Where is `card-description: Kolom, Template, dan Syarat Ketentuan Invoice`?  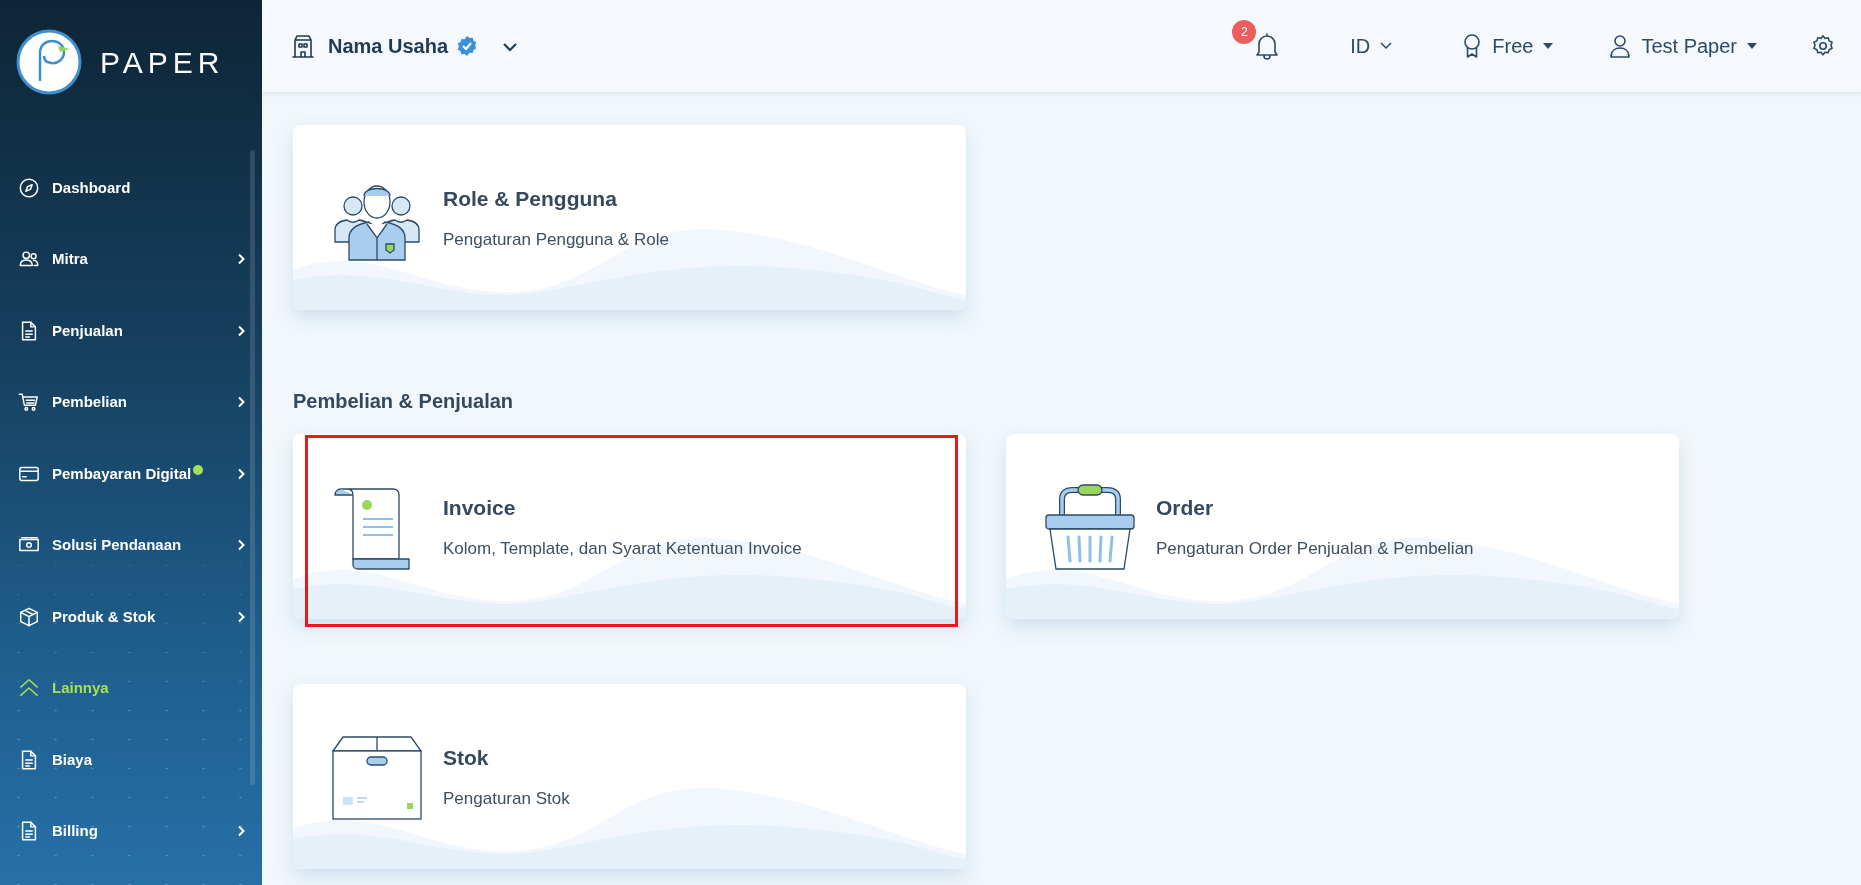 card-description: Kolom, Template, dan Syarat Ketentuan Invoice is located at coordinates (622, 548).